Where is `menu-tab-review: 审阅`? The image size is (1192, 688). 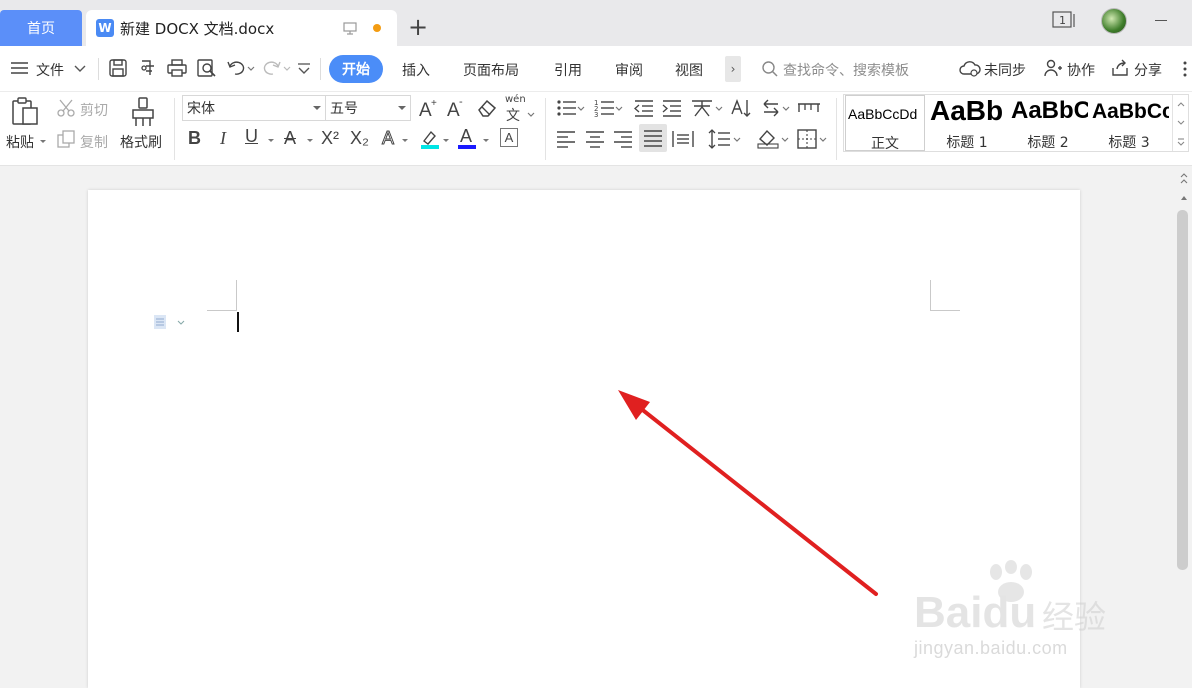
menu-tab-review: 审阅 is located at coordinates (629, 70).